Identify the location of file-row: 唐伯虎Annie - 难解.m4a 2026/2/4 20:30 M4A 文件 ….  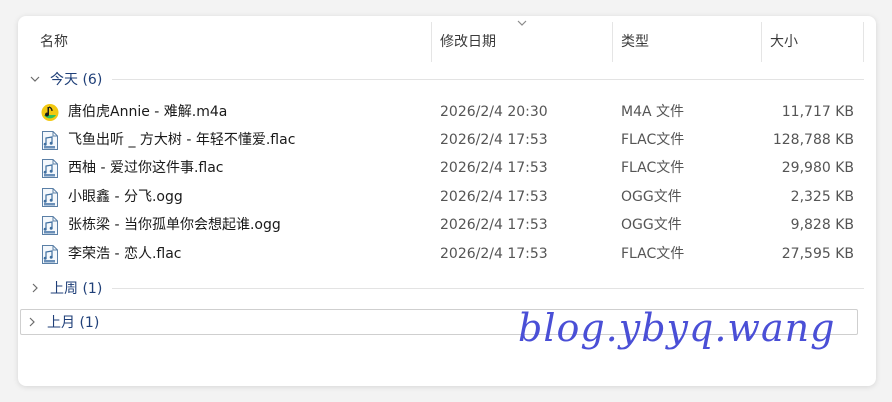
(447, 112).